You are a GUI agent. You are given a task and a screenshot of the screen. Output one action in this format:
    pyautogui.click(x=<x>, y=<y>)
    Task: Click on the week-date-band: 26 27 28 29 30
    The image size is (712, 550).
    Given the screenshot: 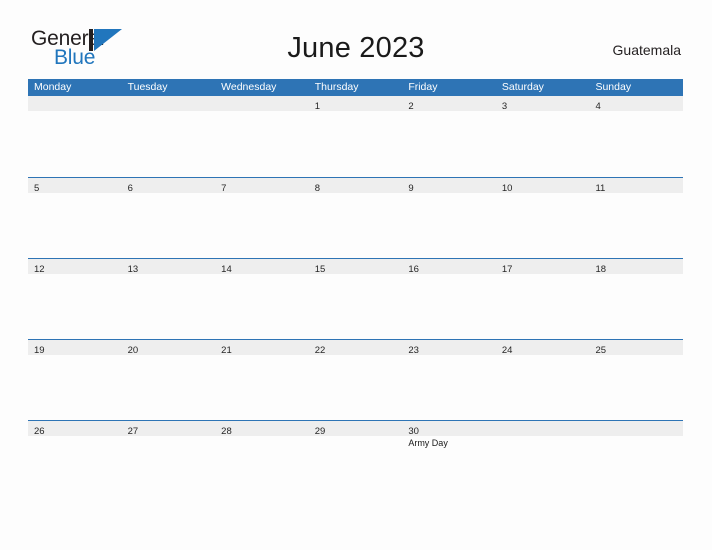 What is the action you would take?
    pyautogui.click(x=355, y=428)
    